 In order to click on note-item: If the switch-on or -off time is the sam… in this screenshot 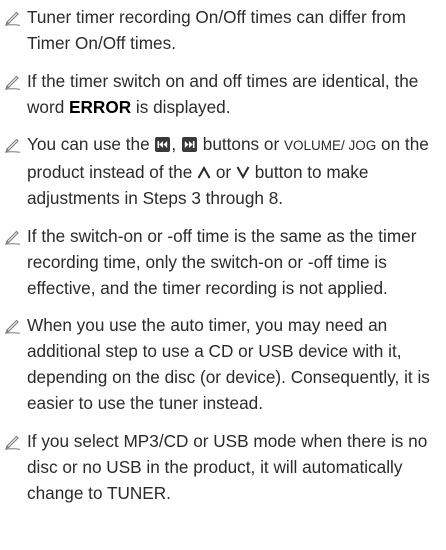, I will do `click(224, 262)`.